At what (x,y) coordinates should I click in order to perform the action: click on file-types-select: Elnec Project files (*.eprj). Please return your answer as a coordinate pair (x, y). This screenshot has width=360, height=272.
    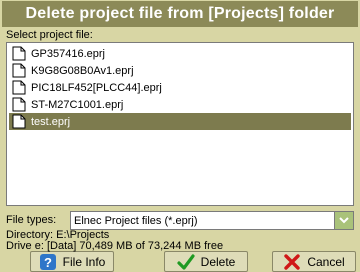
    Looking at the image, I should click on (212, 220).